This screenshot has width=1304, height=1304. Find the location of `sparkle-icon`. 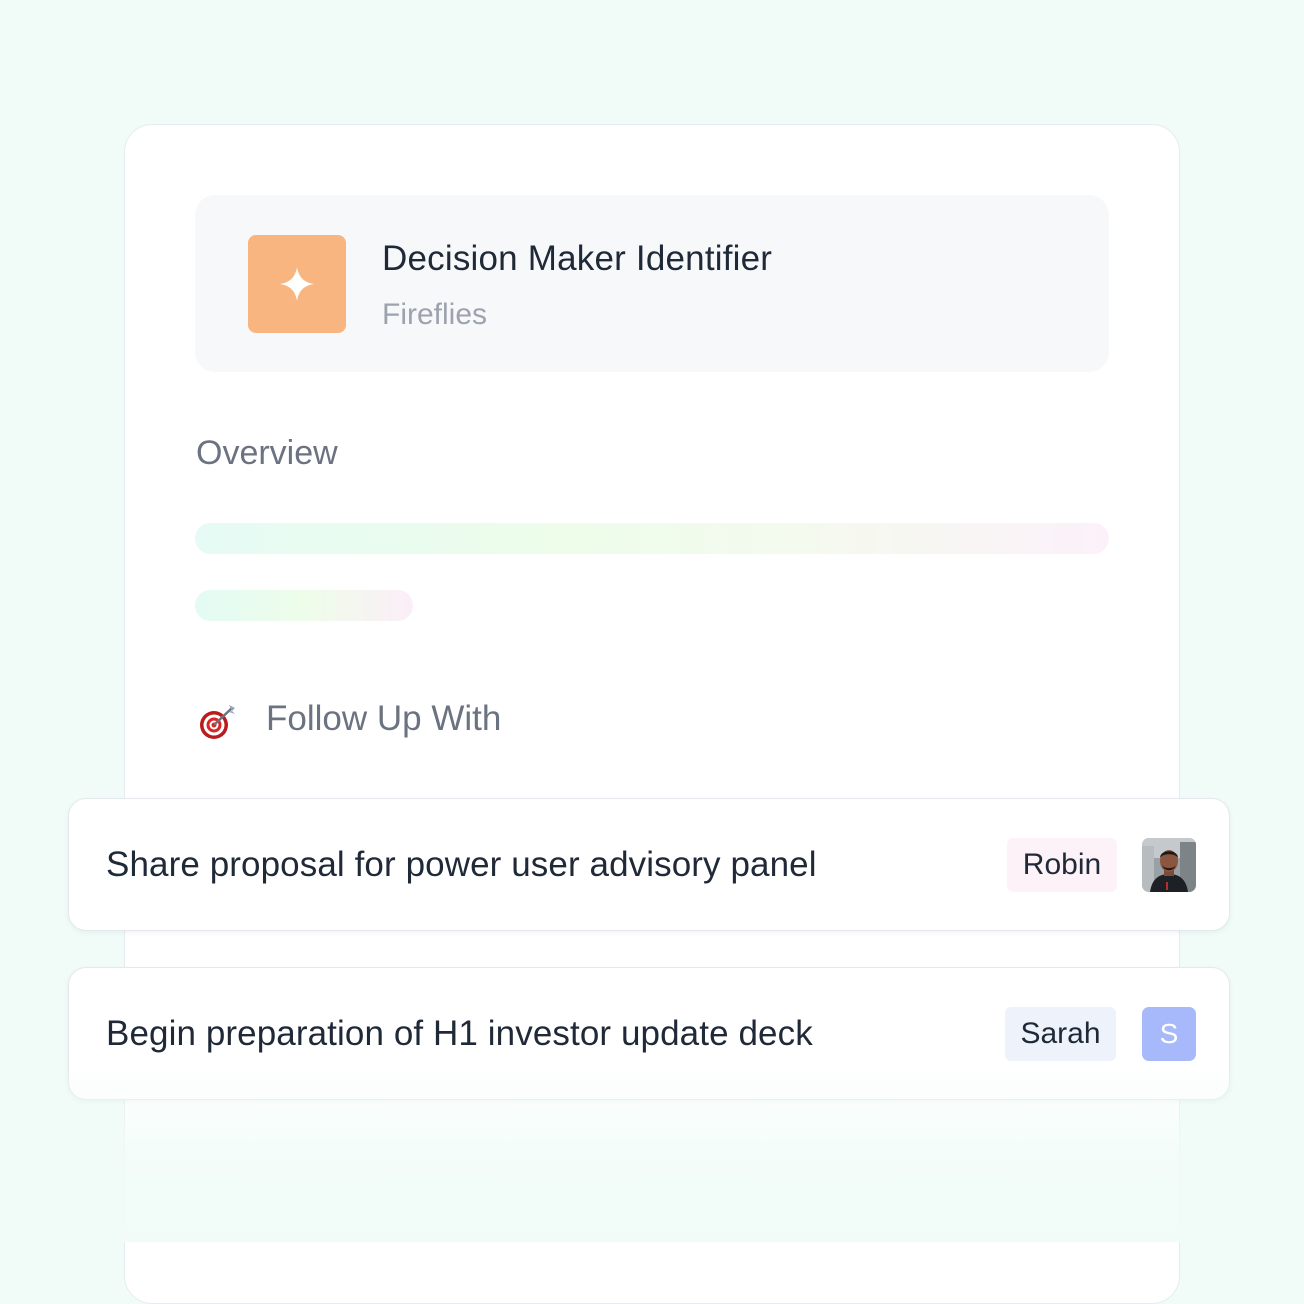

sparkle-icon is located at coordinates (297, 284).